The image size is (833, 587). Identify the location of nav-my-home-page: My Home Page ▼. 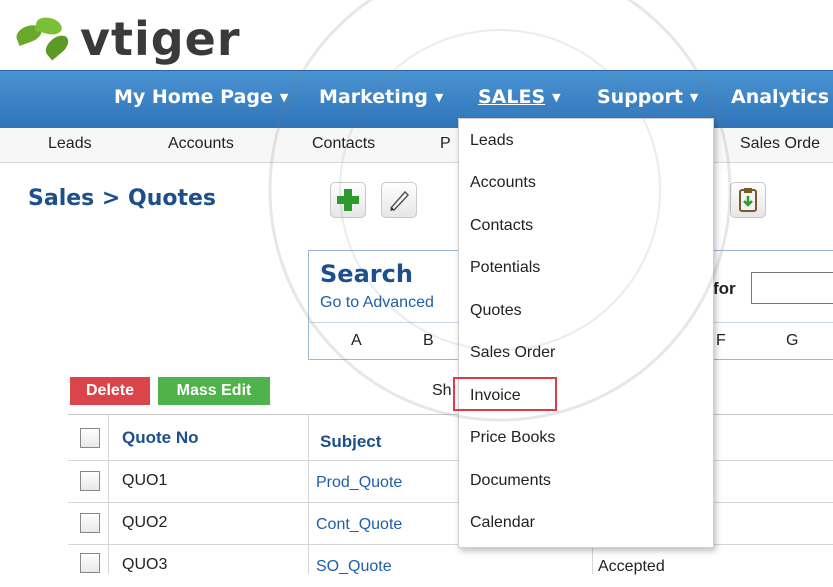
(201, 97).